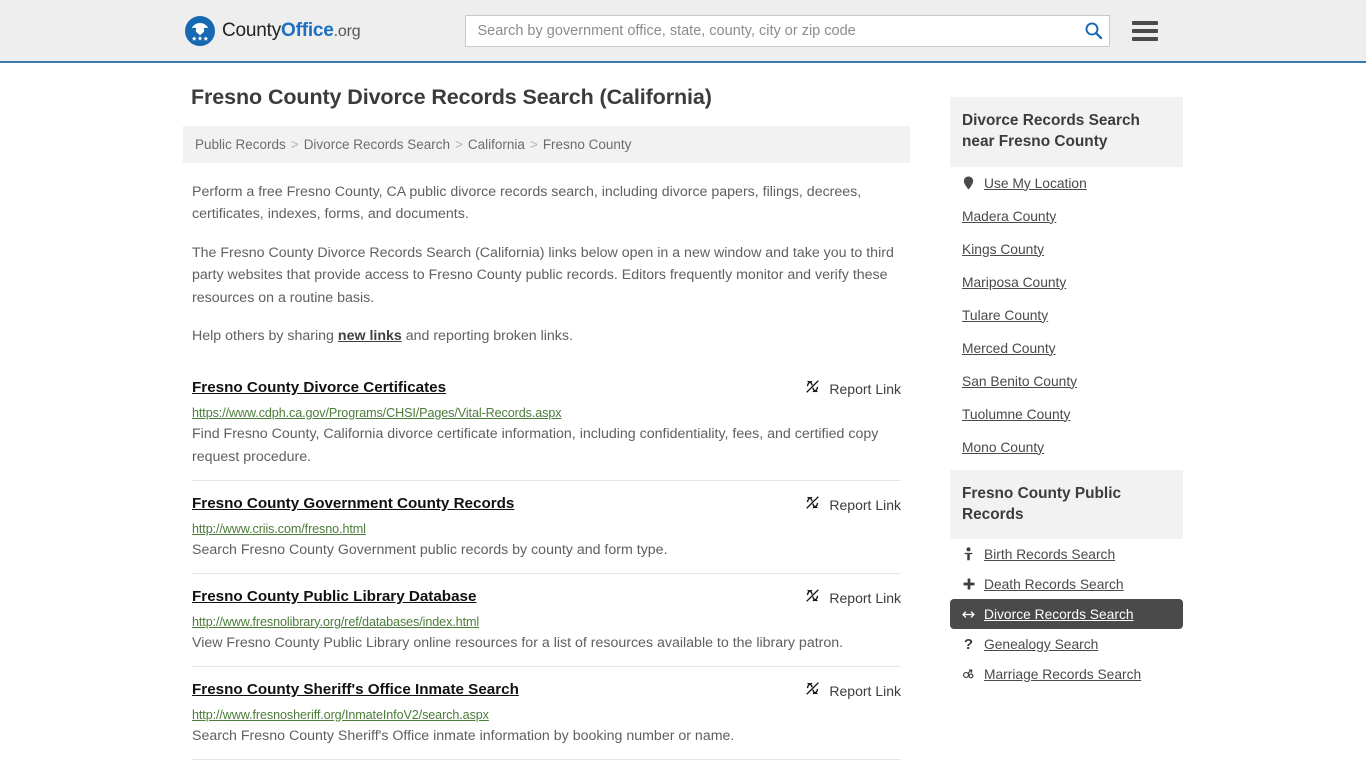 The image size is (1366, 768). Describe the element at coordinates (587, 144) in the screenshot. I see `breadcrumb-item-fresno-county: Fresno County` at that location.